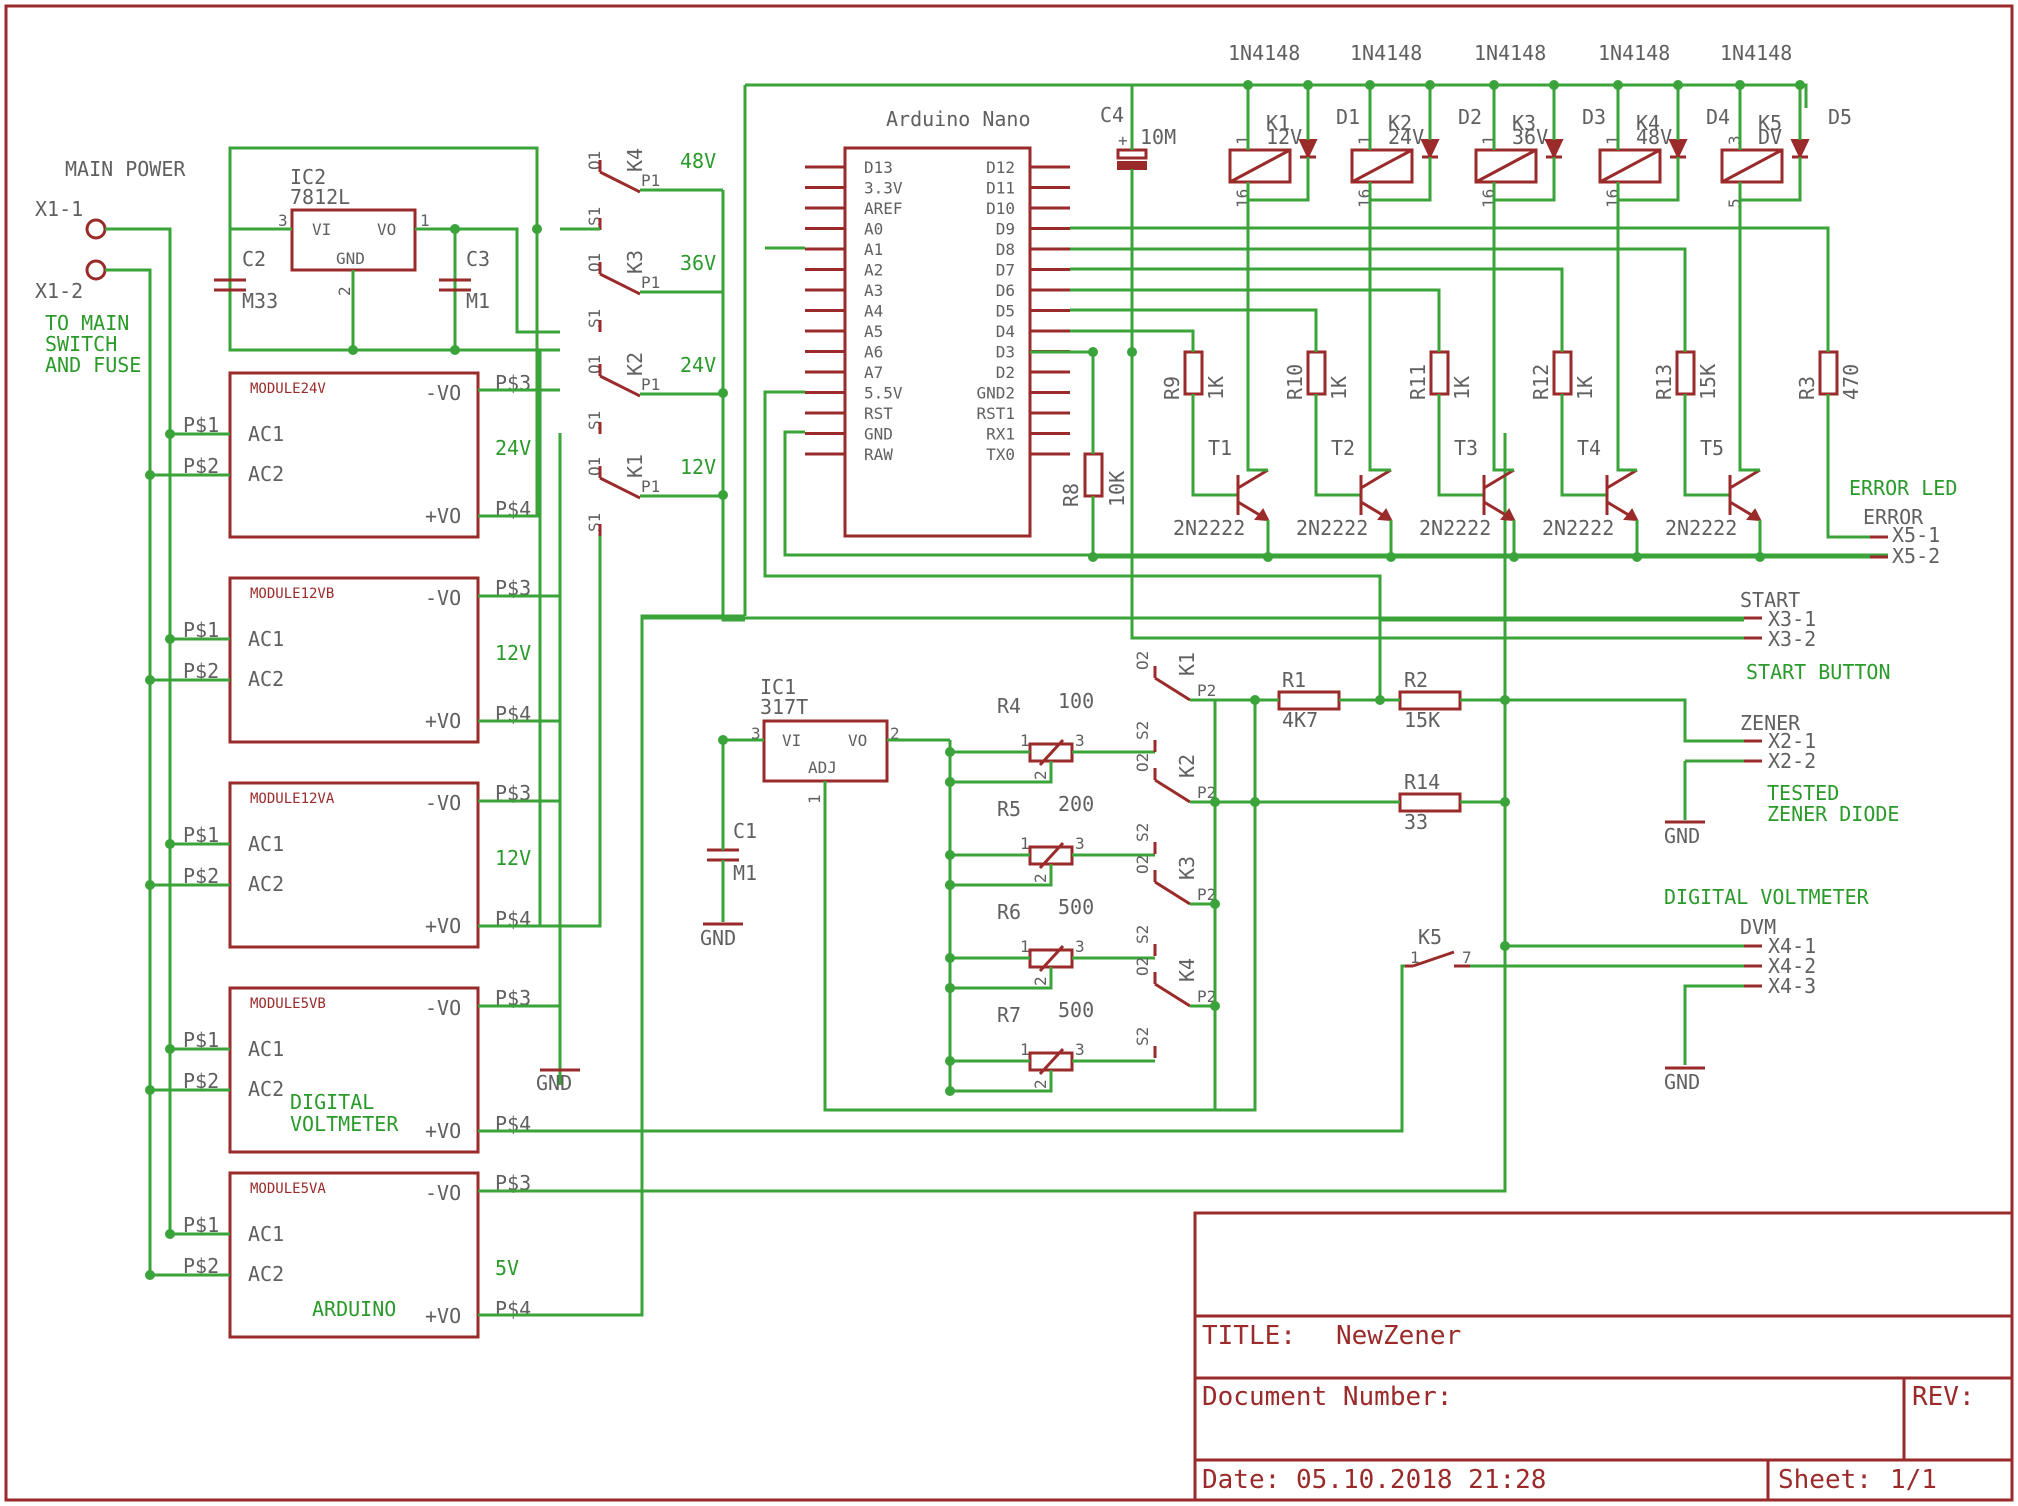  I want to click on r14-value: 33, so click(1416, 822).